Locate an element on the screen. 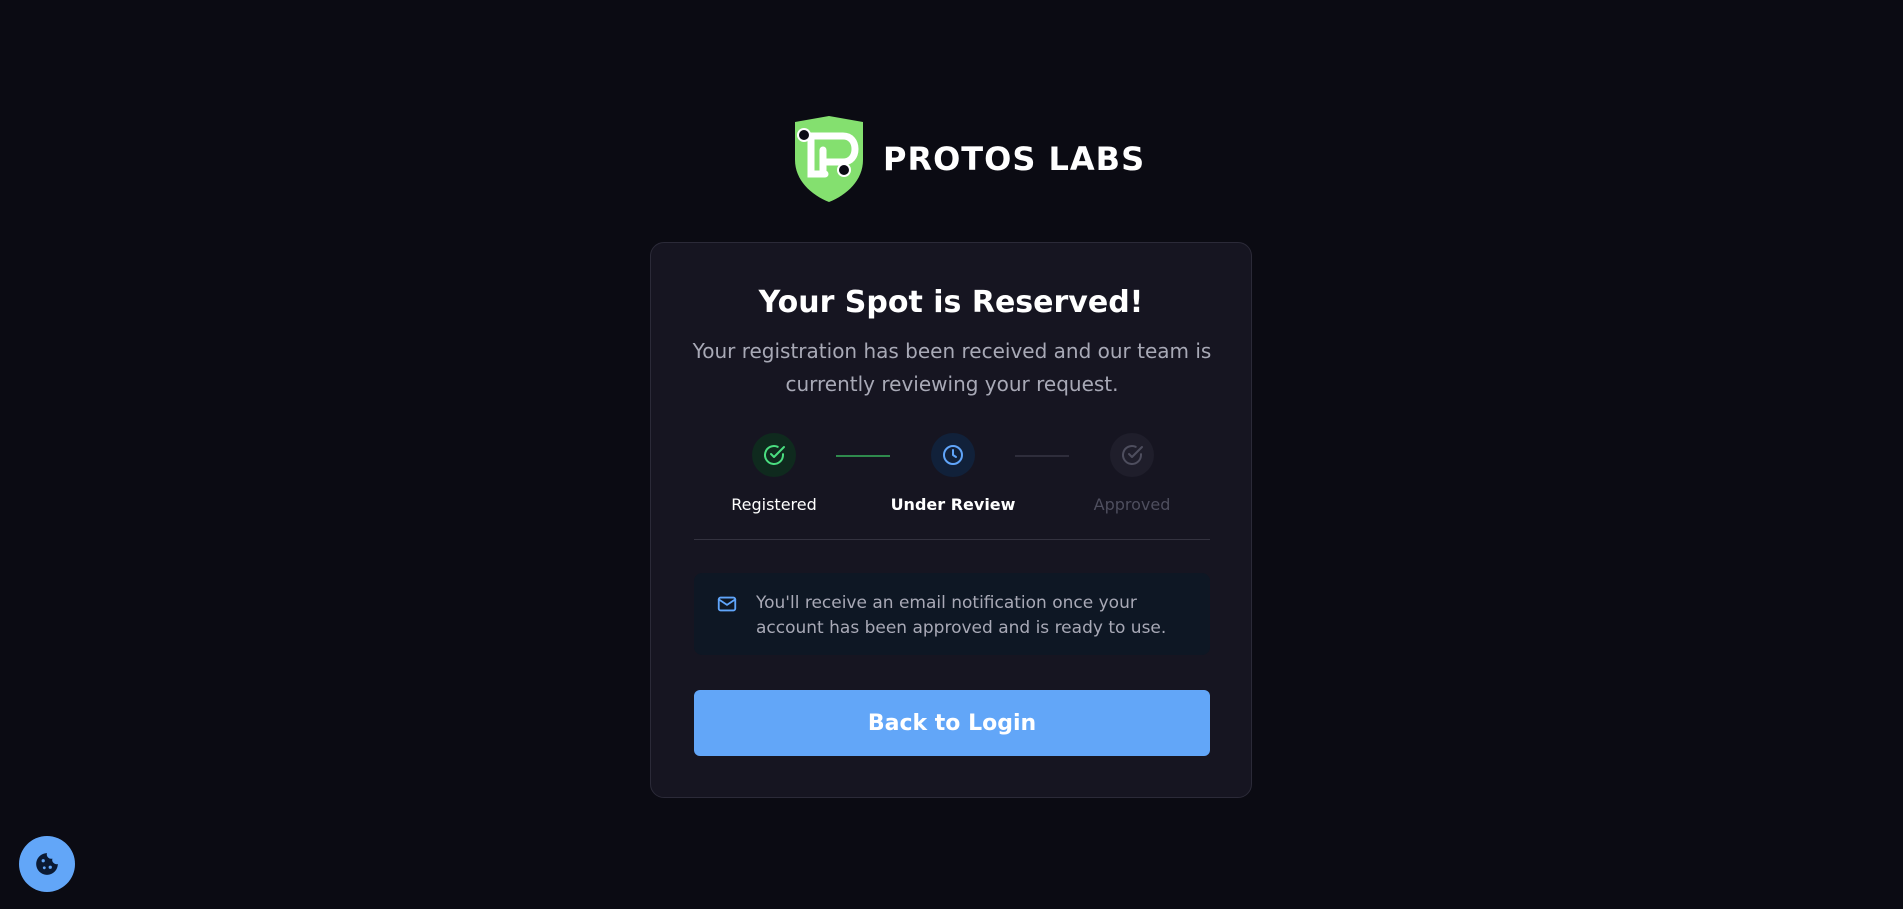 This screenshot has height=909, width=1903. step-registered-circle is located at coordinates (774, 455).